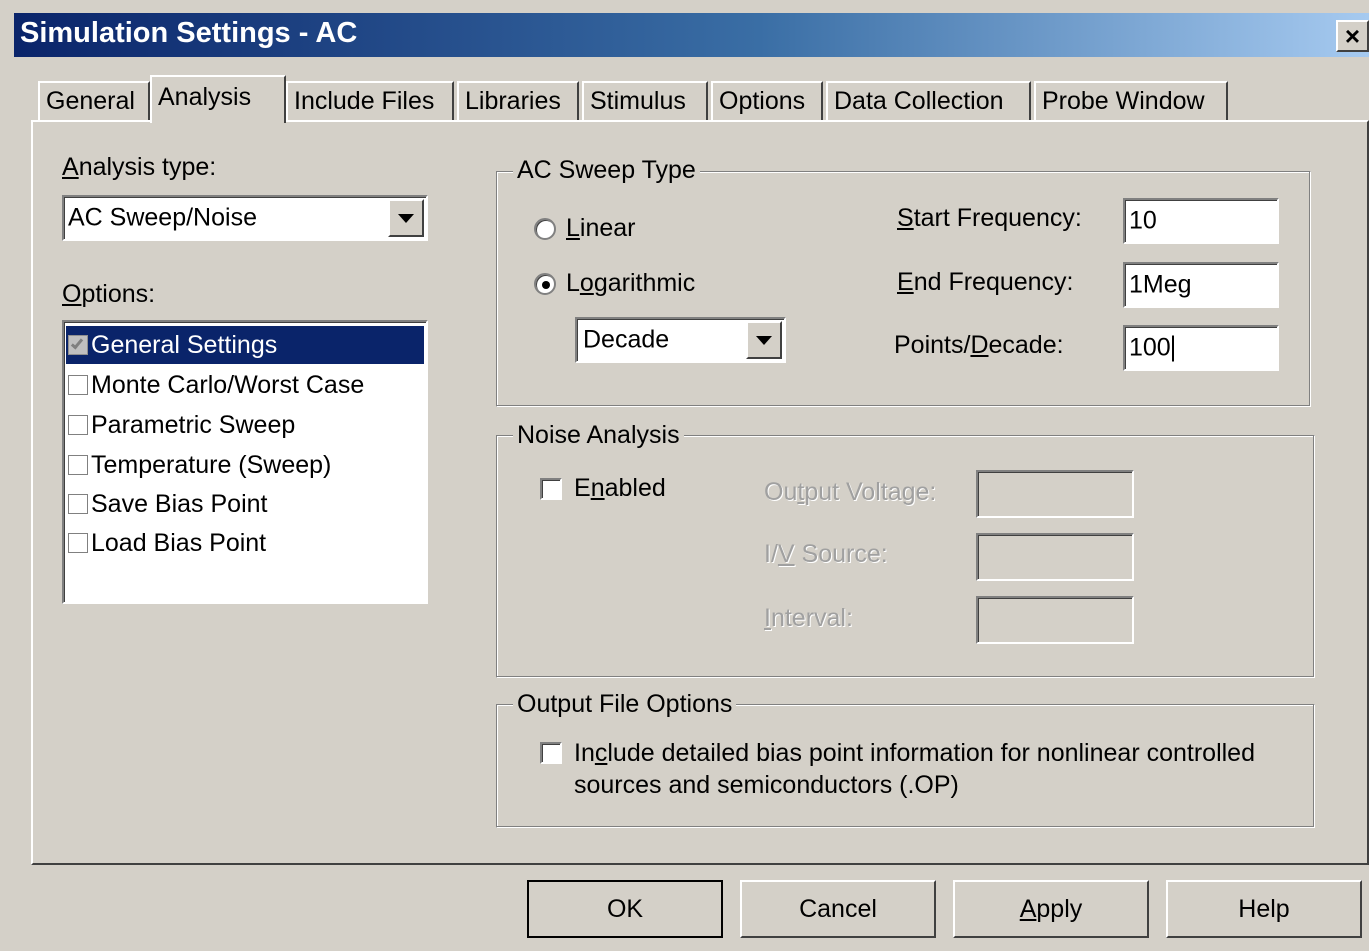  I want to click on close-button: ×, so click(1352, 36).